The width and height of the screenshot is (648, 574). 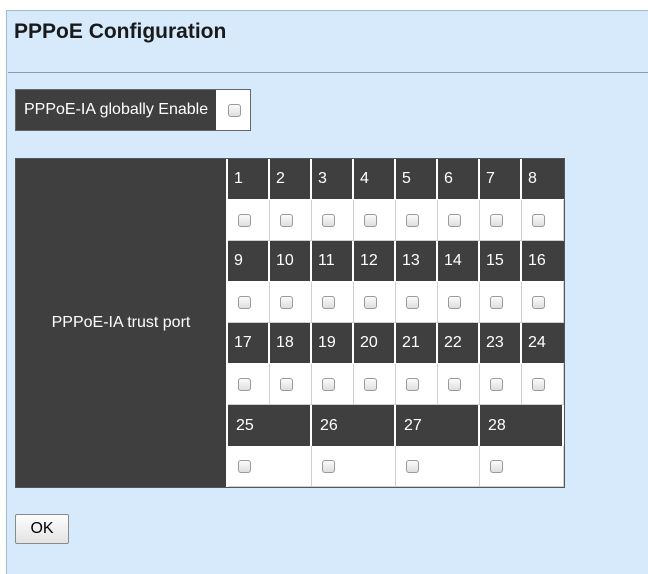 I want to click on port-number-label: 5, so click(x=417, y=179).